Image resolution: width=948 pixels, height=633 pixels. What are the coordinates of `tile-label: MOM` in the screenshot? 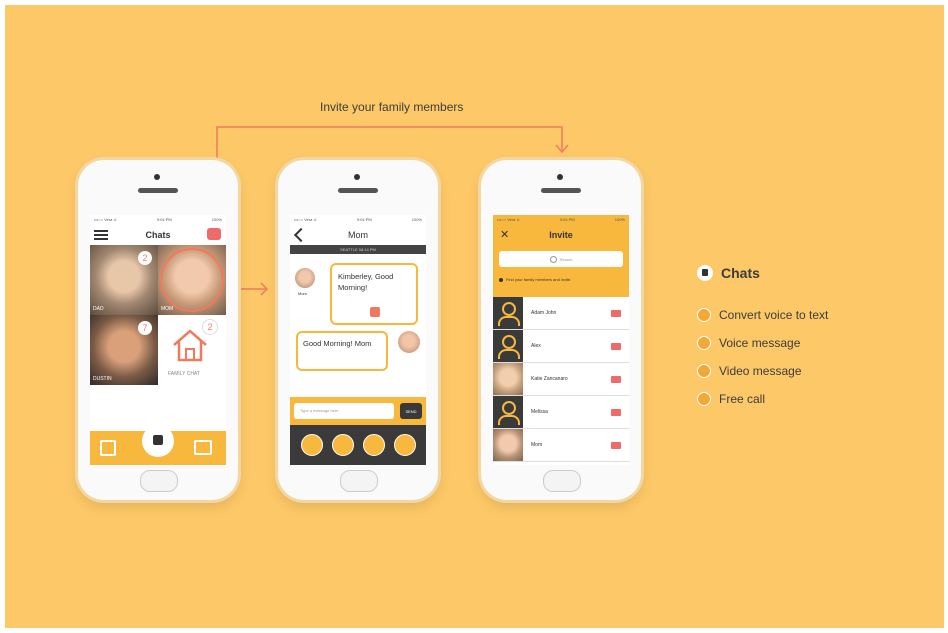 It's located at (167, 309).